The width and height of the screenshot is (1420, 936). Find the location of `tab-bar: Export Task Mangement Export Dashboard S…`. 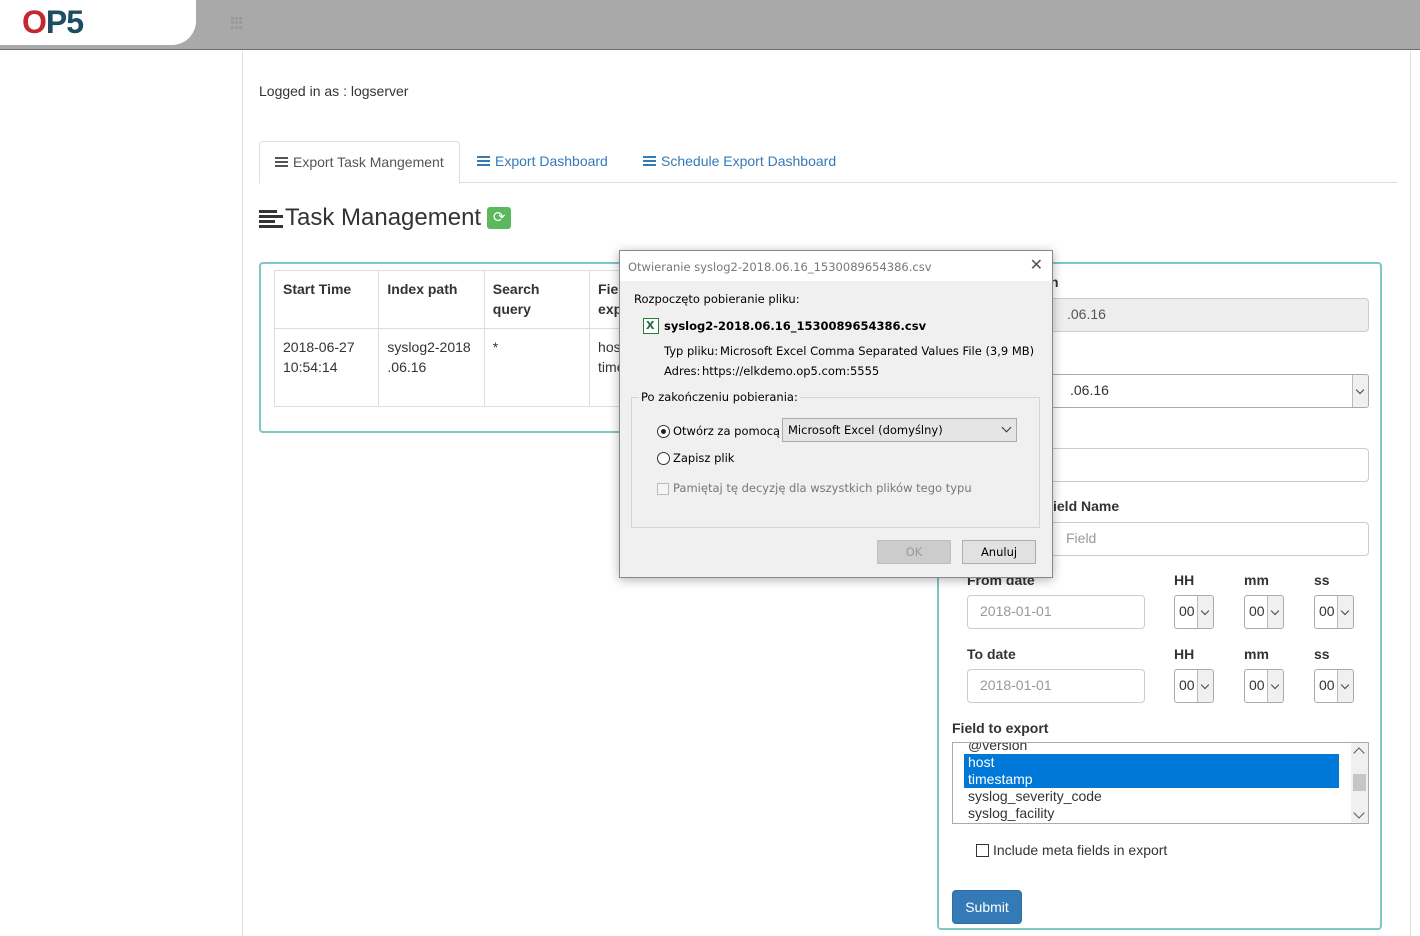

tab-bar: Export Task Mangement Export Dashboard S… is located at coordinates (828, 162).